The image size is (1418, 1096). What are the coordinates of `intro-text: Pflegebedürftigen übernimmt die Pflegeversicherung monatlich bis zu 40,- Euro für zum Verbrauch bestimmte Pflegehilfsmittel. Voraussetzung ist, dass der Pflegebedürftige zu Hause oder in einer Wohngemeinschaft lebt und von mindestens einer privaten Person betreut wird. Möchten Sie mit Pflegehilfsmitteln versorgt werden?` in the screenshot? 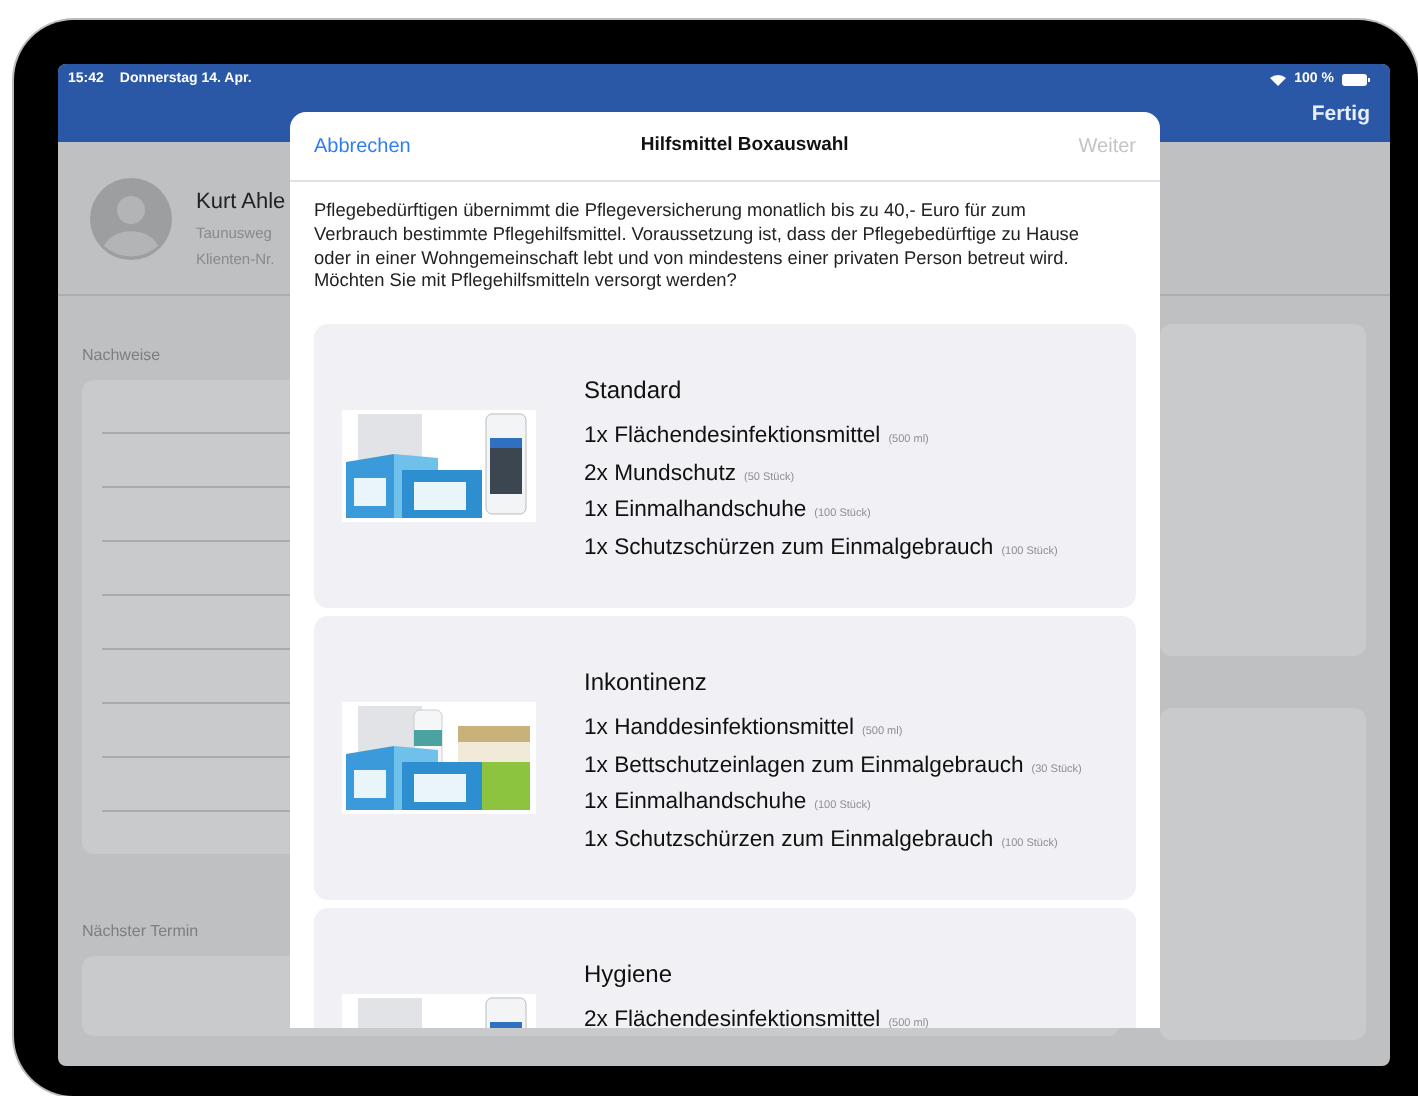 It's located at (697, 246).